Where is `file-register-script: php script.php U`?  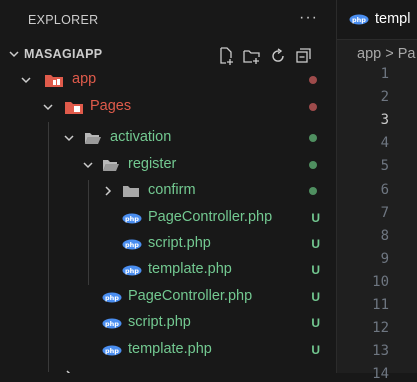 file-register-script: php script.php U is located at coordinates (168, 244).